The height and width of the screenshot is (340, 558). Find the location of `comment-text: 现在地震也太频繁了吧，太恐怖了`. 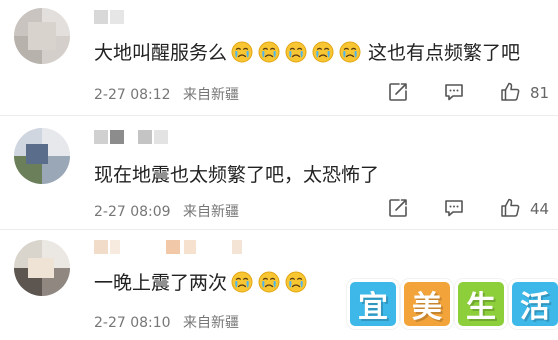

comment-text: 现在地震也太频繁了吧，太恐怖了 is located at coordinates (236, 173).